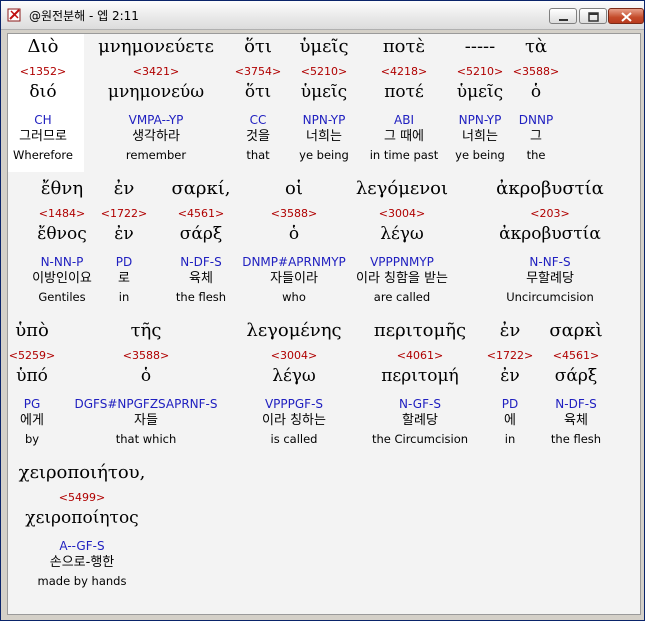 The height and width of the screenshot is (621, 645). I want to click on greek-word: ποτὲ, so click(404, 47).